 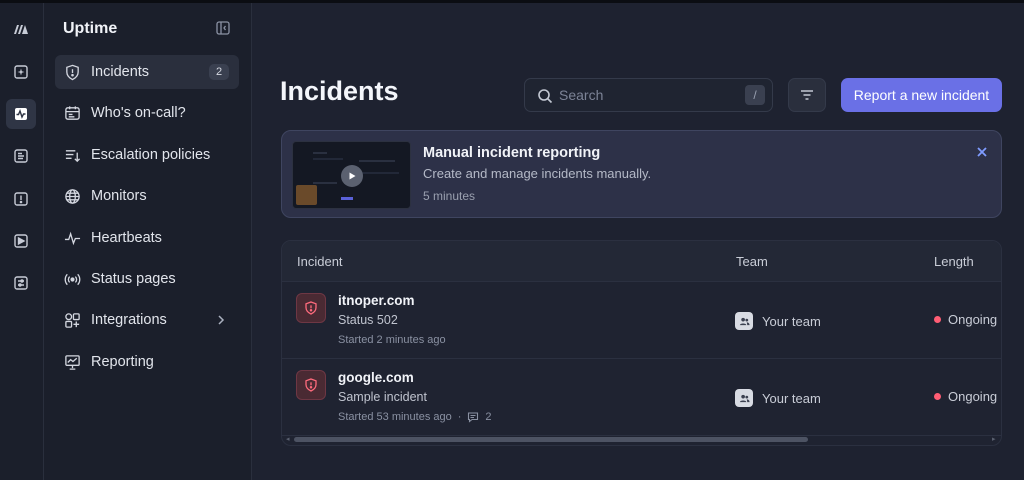 I want to click on logo-icon, so click(x=21, y=29).